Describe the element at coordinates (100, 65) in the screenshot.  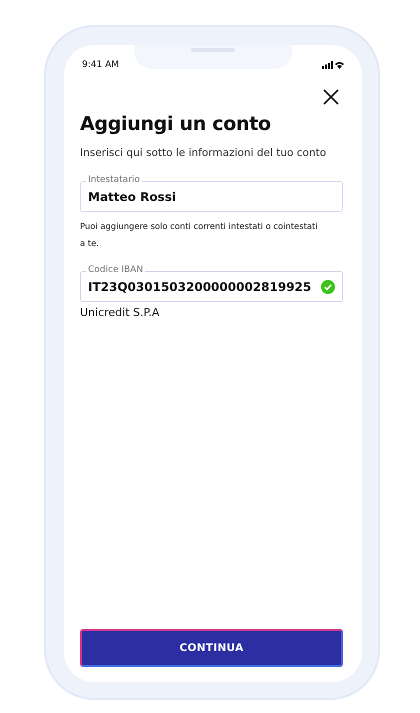
I see `status-time: 9:41 AM` at that location.